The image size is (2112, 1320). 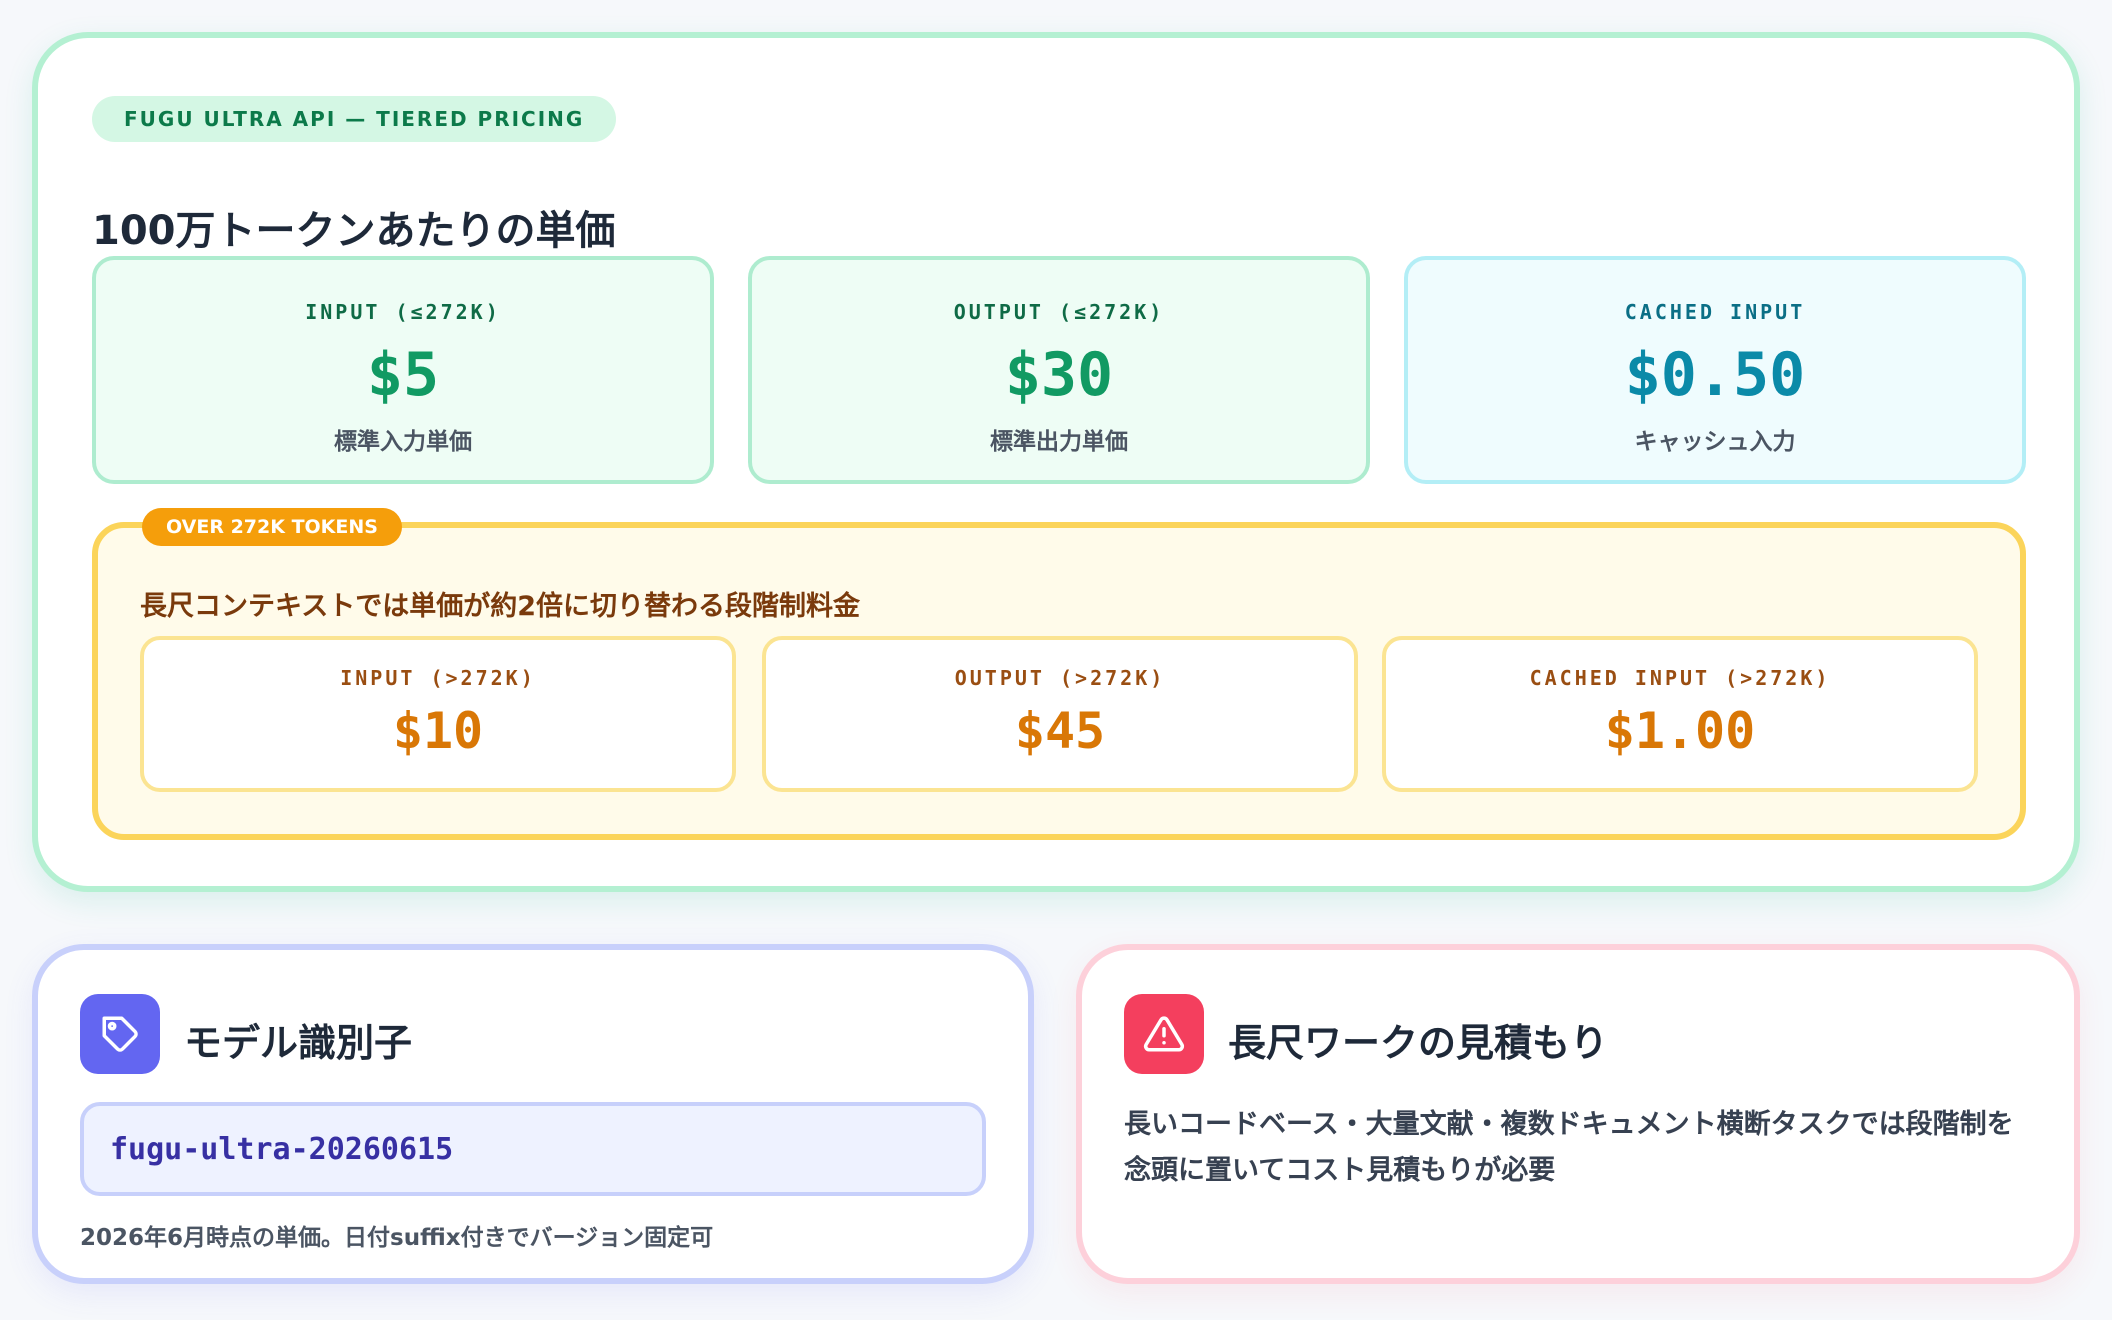 I want to click on price-tile-label: CACHED INPUT, so click(x=1715, y=312).